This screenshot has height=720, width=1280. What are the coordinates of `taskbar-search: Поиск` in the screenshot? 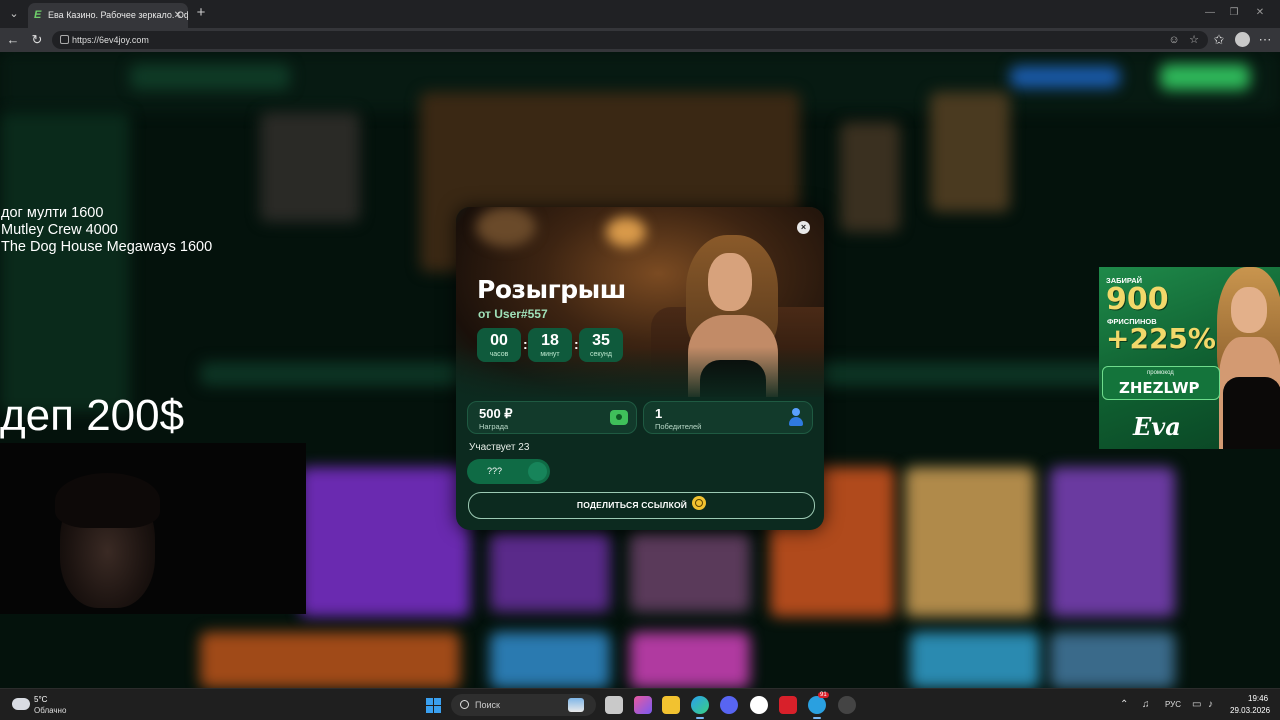 It's located at (523, 705).